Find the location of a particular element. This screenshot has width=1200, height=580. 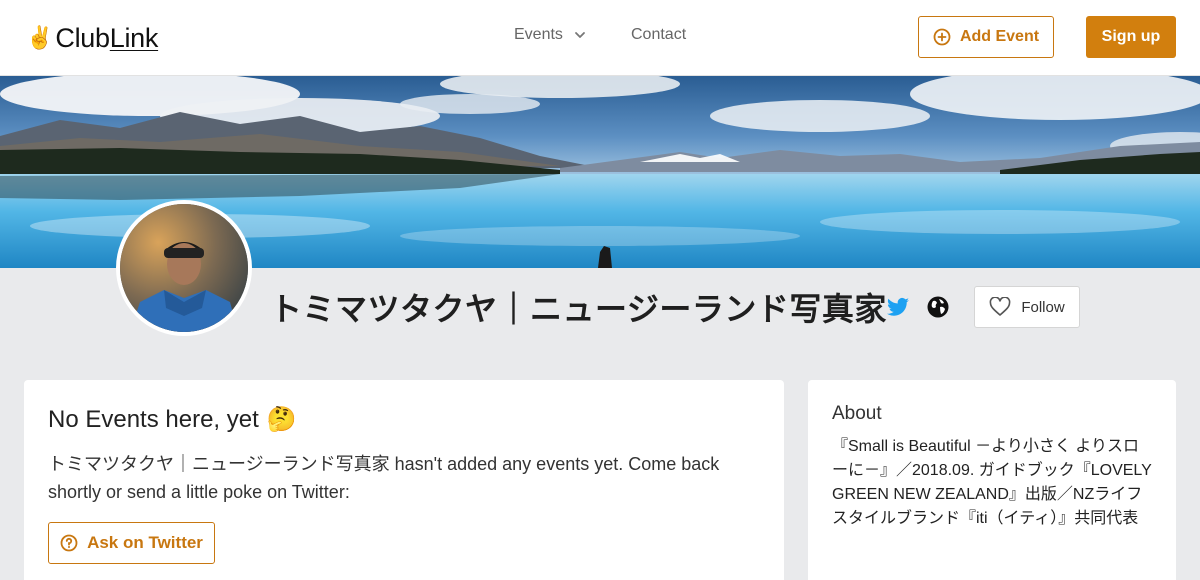

nav-contact-link: Contact is located at coordinates (658, 35).